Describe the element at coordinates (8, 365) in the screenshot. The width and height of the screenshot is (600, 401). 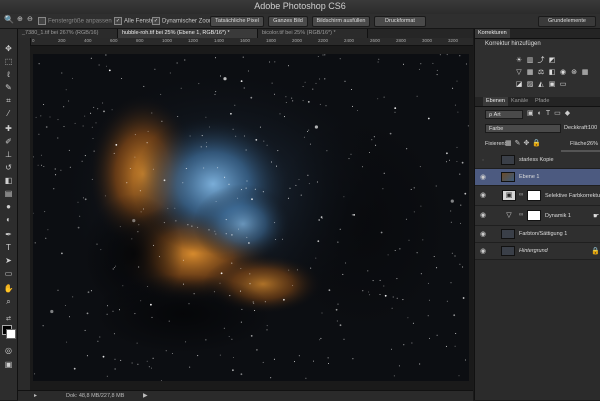
I see `screen-mode-icon: ▣` at that location.